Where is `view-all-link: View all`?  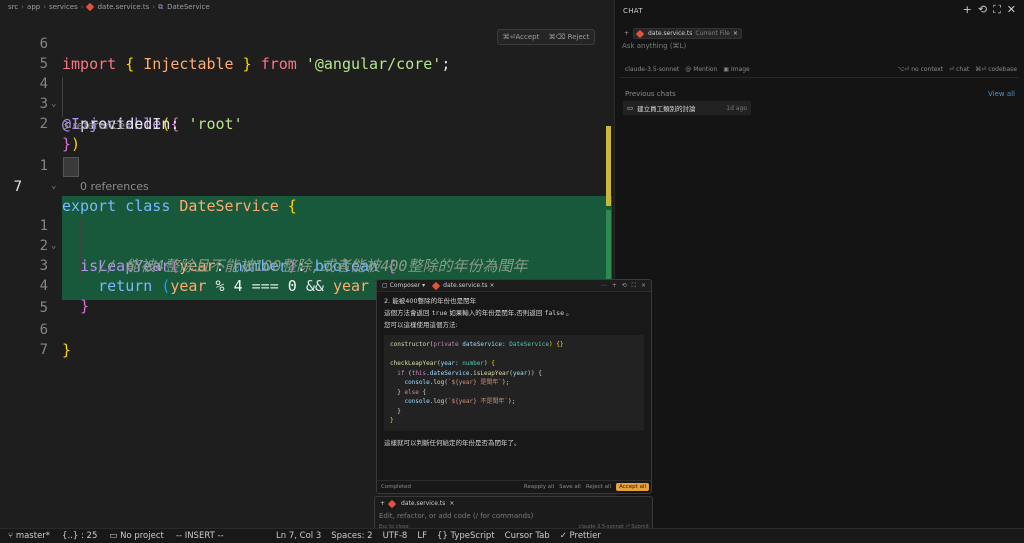 view-all-link: View all is located at coordinates (1001, 94).